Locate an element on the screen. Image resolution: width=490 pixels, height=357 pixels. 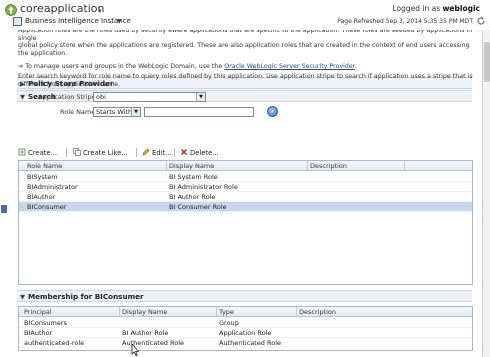
table-row: BIAuthor BI Author Role Application Role is located at coordinates (245, 333).